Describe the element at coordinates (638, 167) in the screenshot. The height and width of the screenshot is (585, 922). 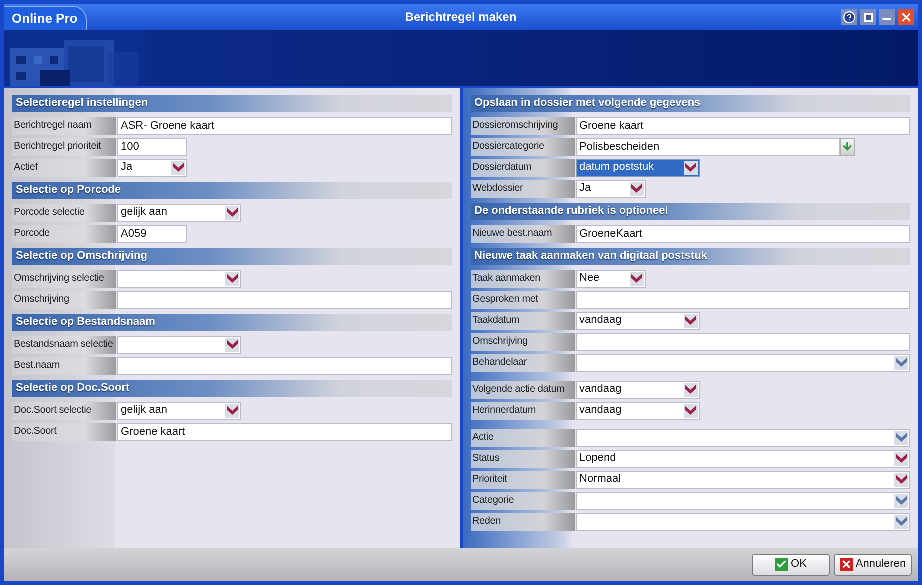
I see `dropdown: datum poststuk` at that location.